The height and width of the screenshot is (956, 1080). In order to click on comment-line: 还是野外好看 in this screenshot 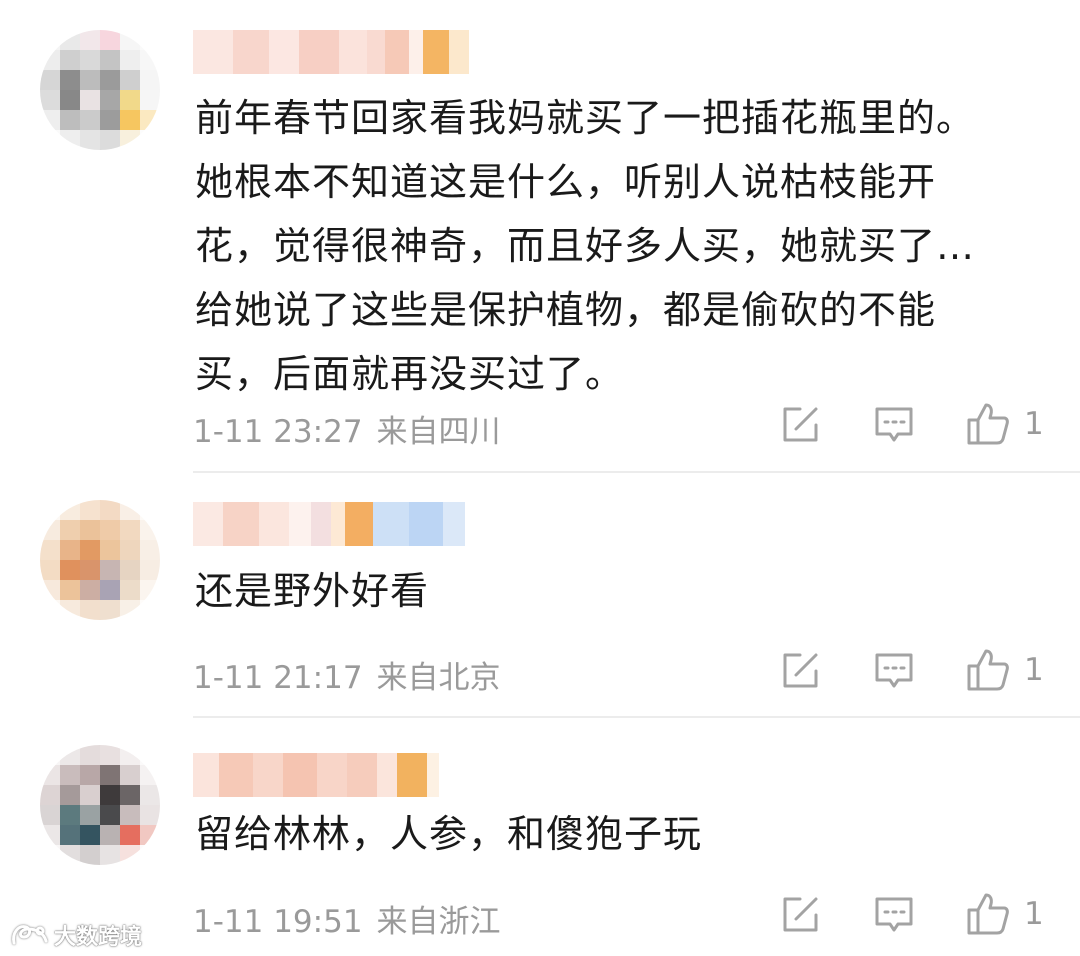, I will do `click(312, 591)`.